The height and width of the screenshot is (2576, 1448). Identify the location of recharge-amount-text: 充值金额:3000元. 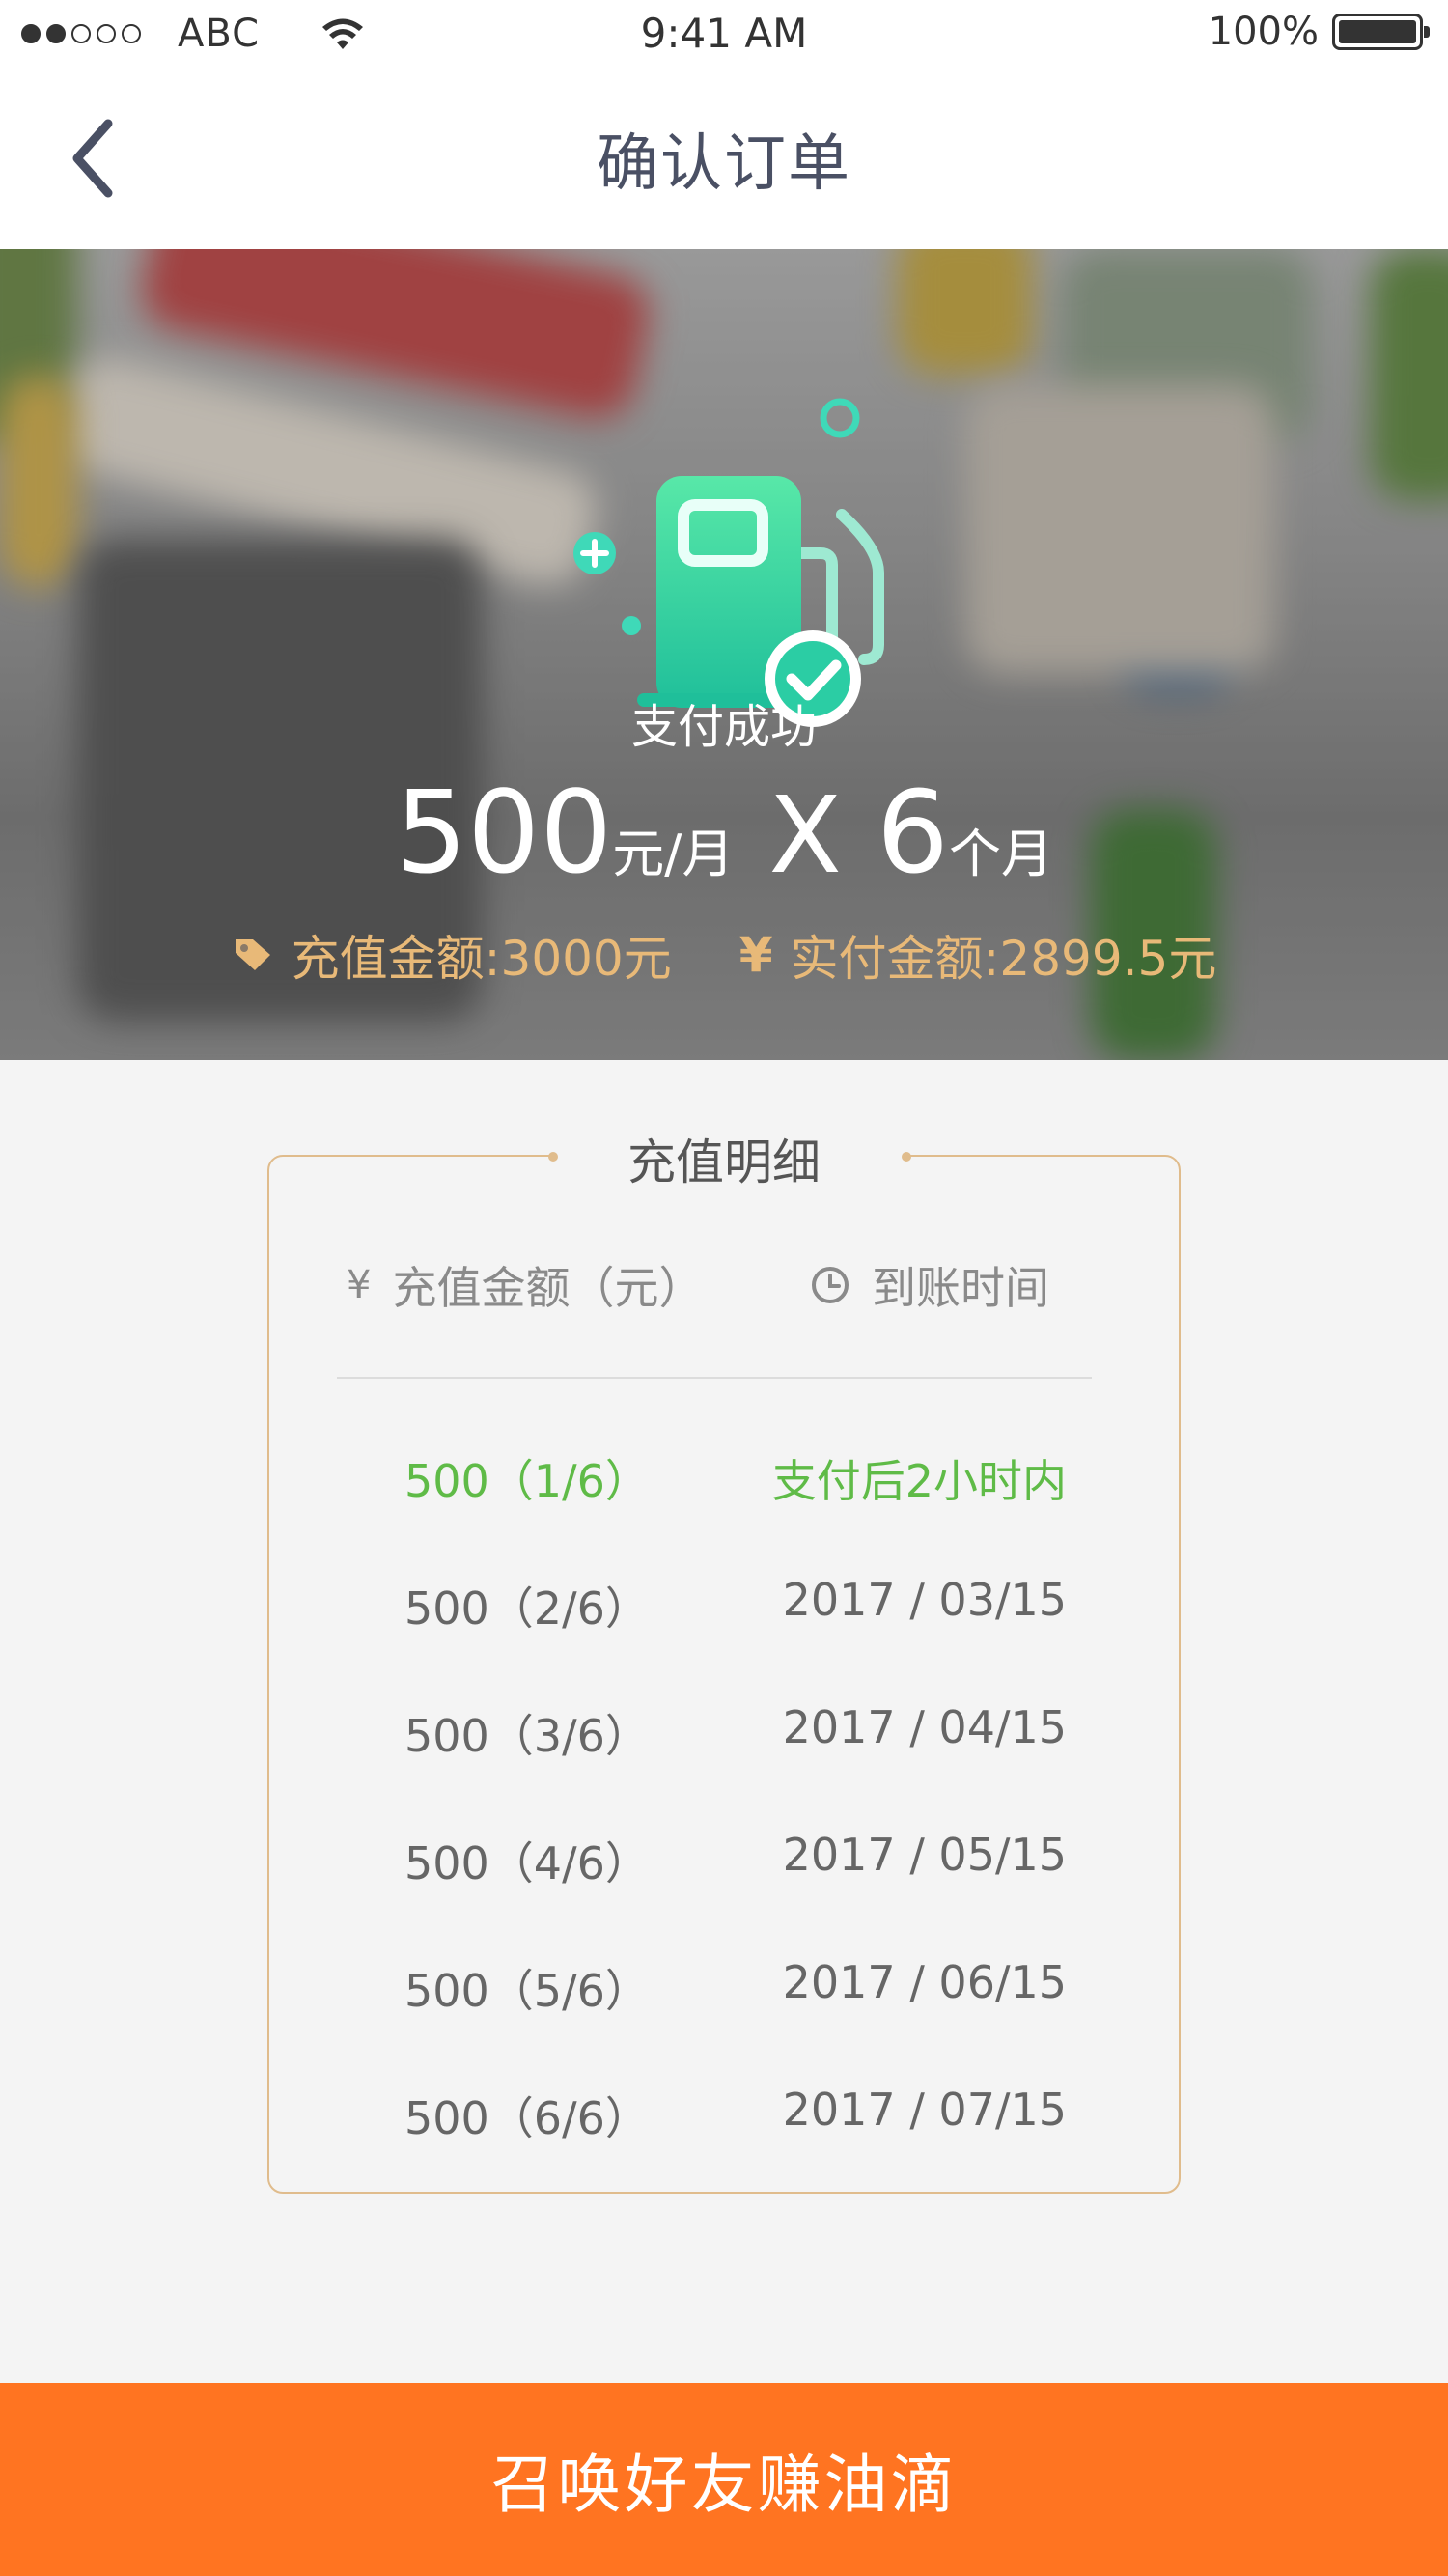
(482, 959).